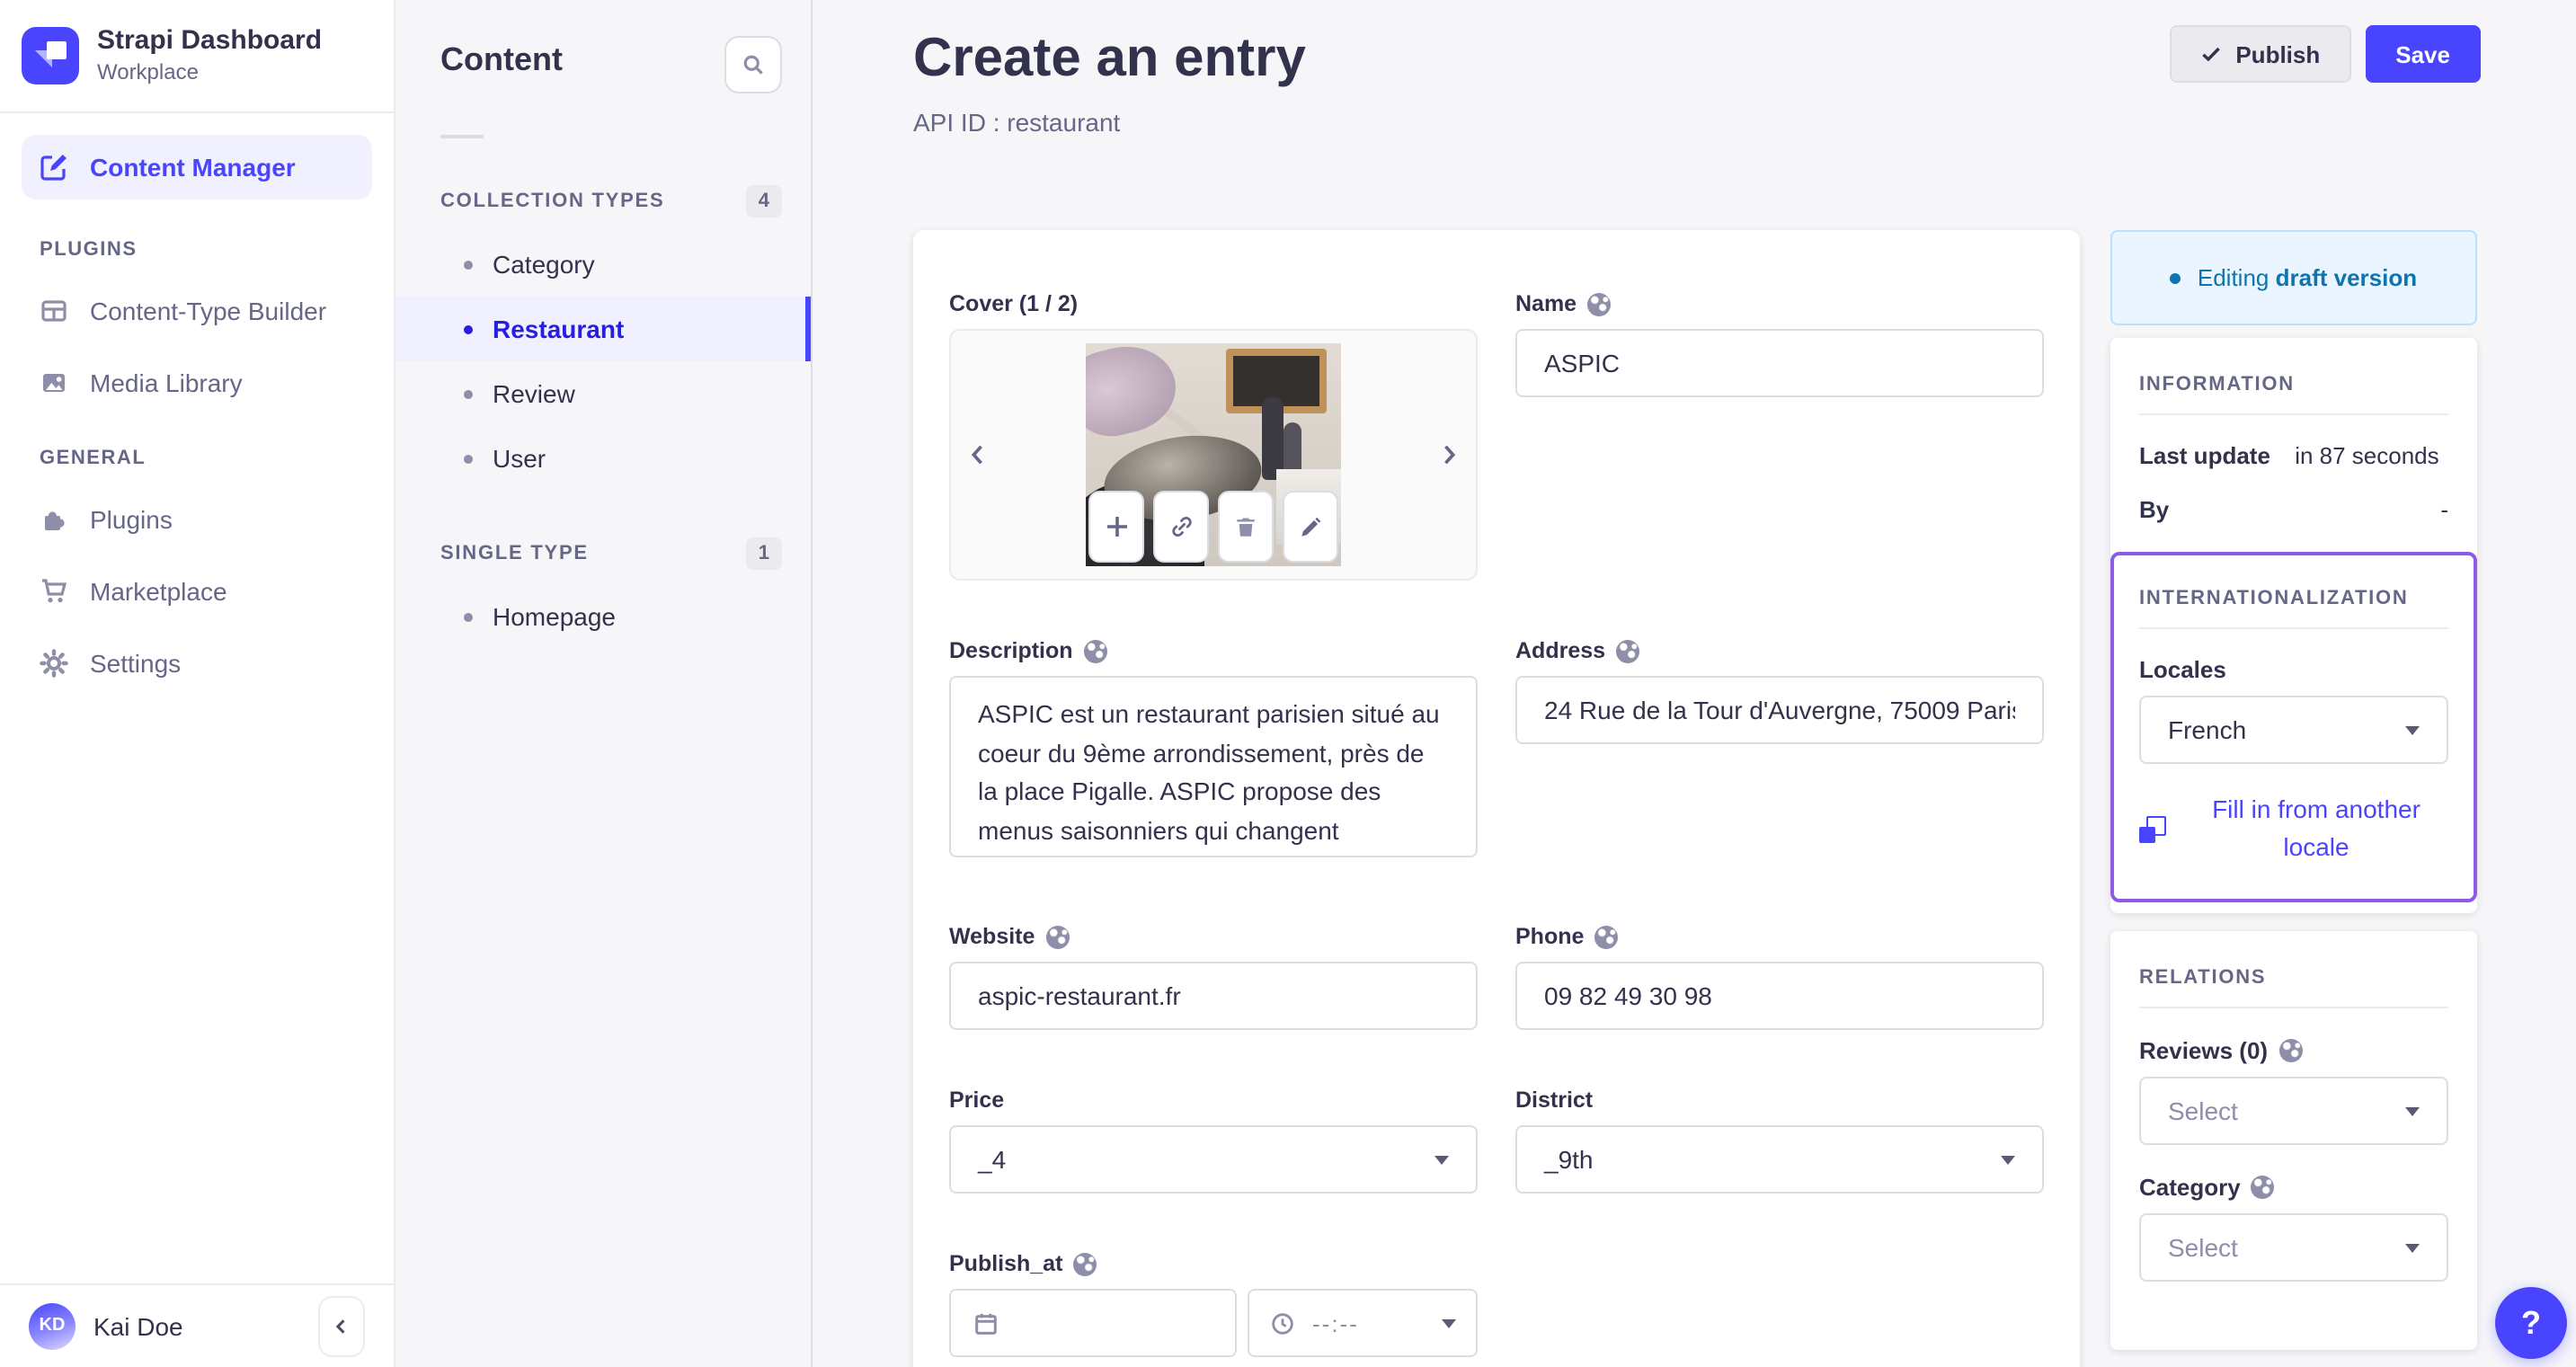  I want to click on search-icon, so click(753, 65).